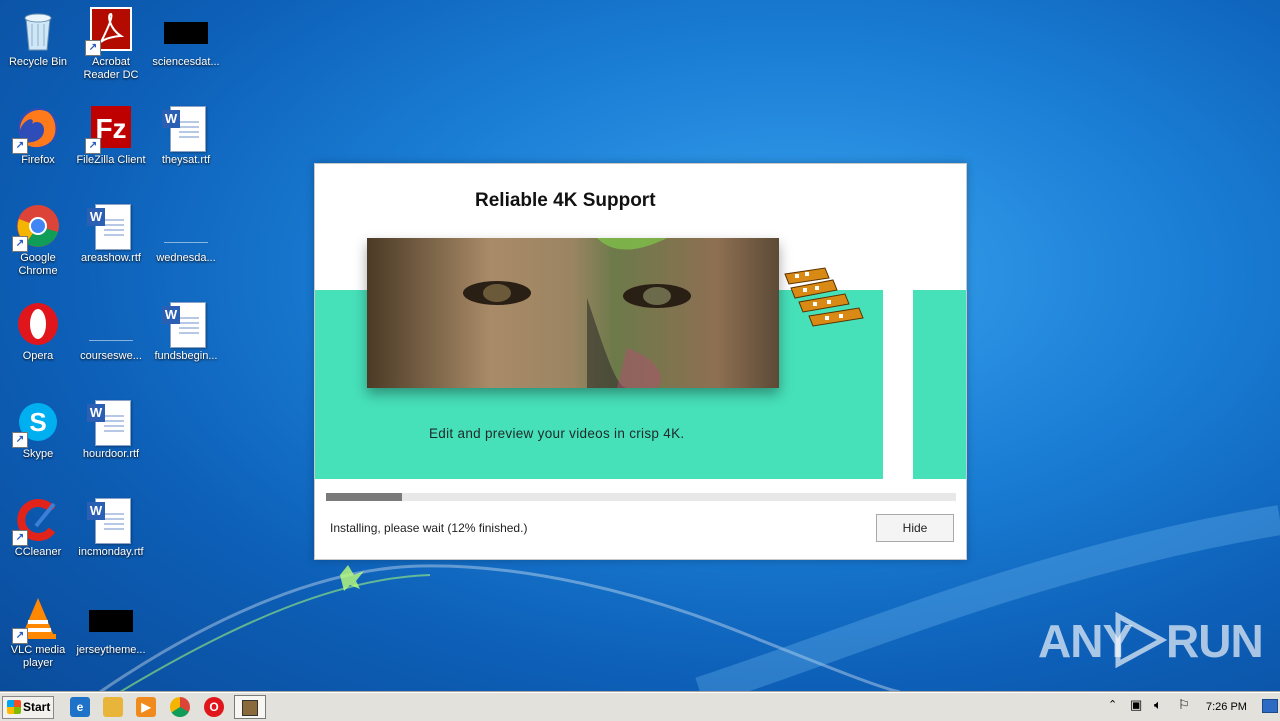 The width and height of the screenshot is (1280, 721). I want to click on explorer-icon, so click(113, 707).